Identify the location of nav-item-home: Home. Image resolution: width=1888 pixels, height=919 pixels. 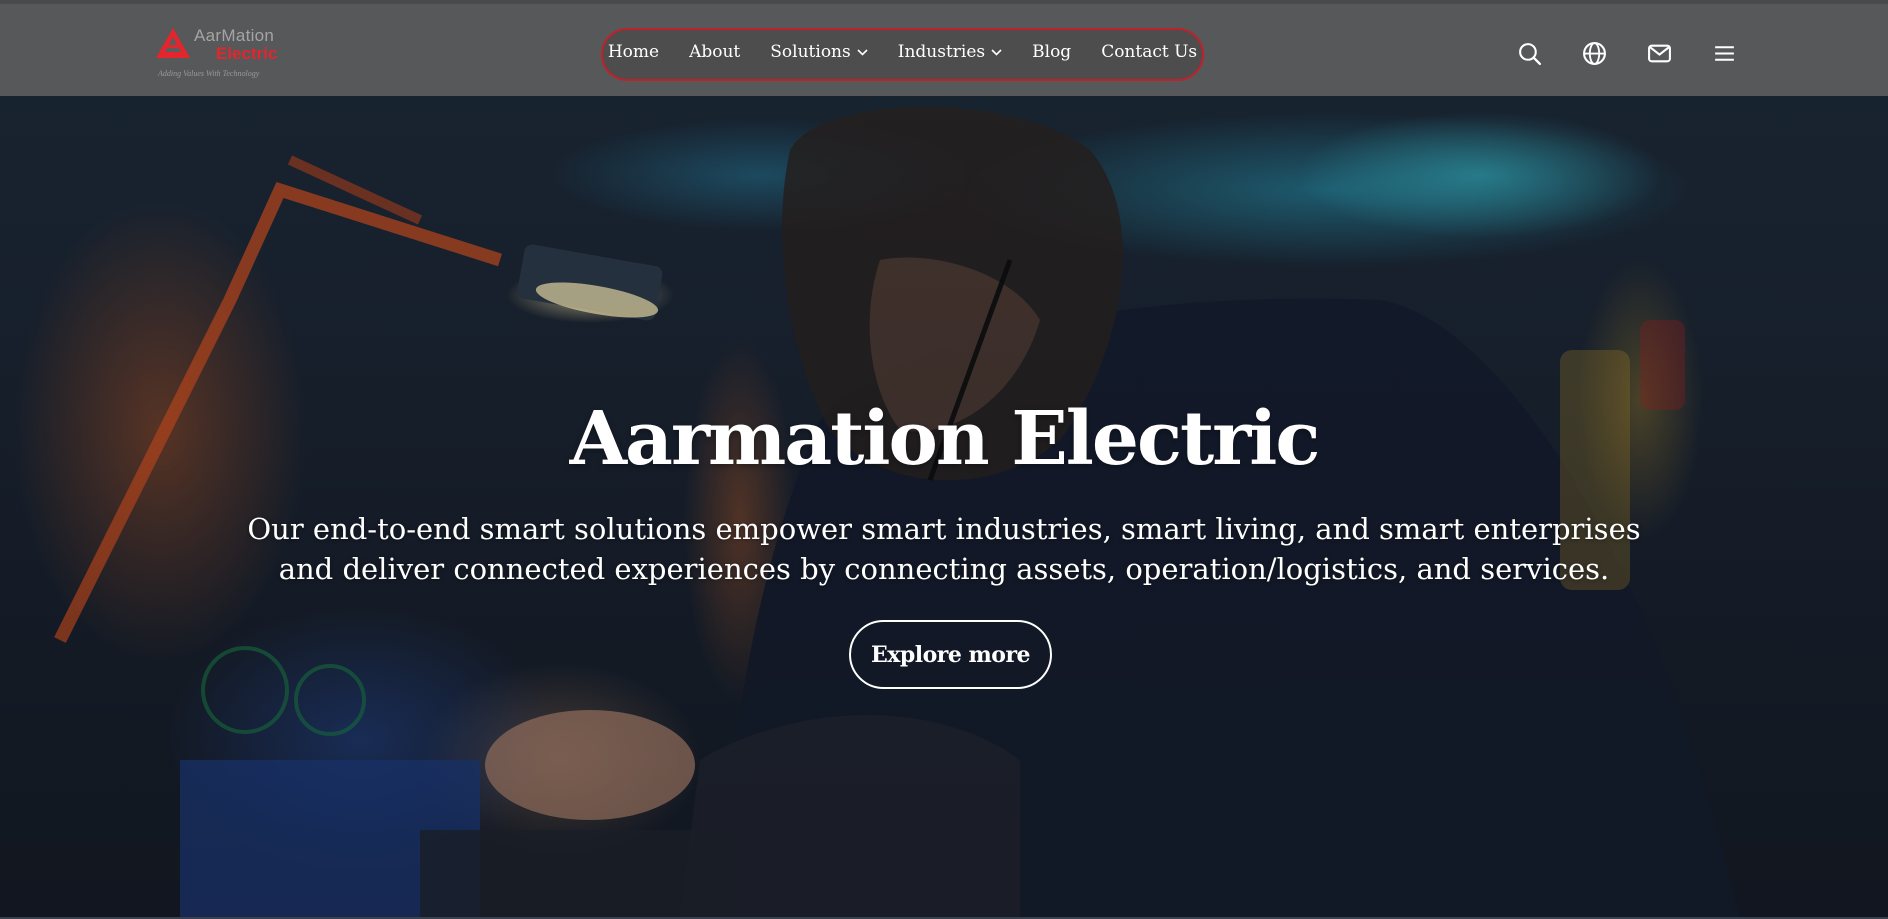
(633, 52).